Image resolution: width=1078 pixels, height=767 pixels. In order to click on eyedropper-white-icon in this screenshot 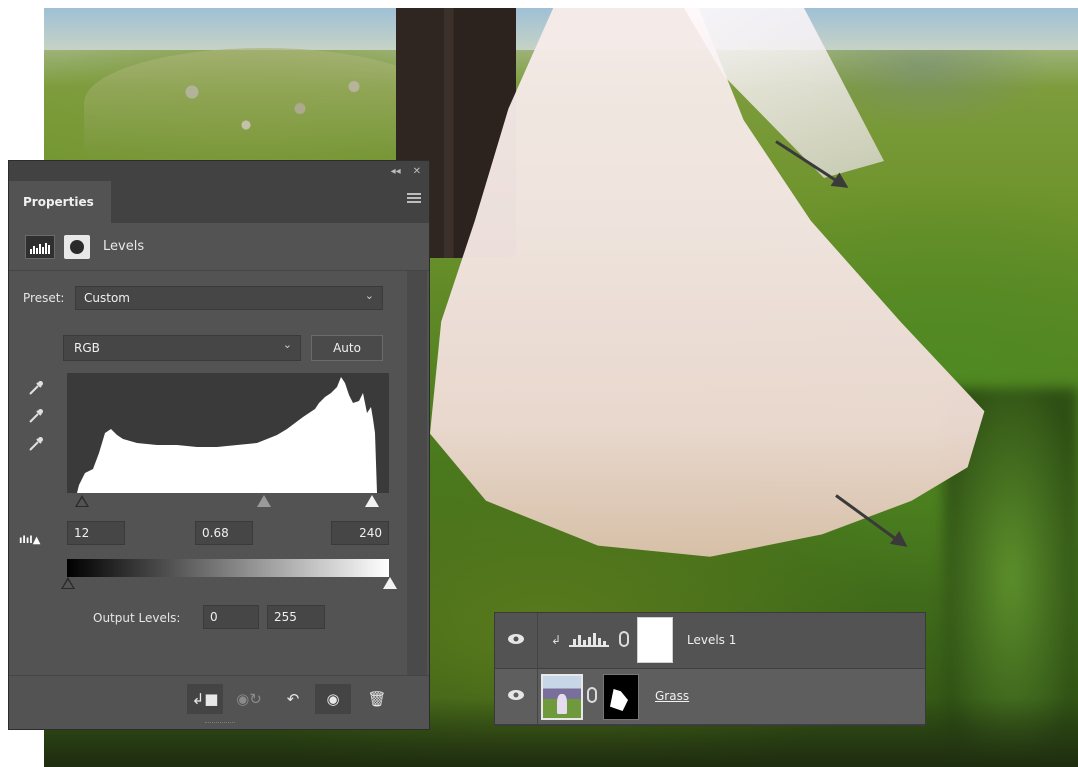, I will do `click(36, 444)`.